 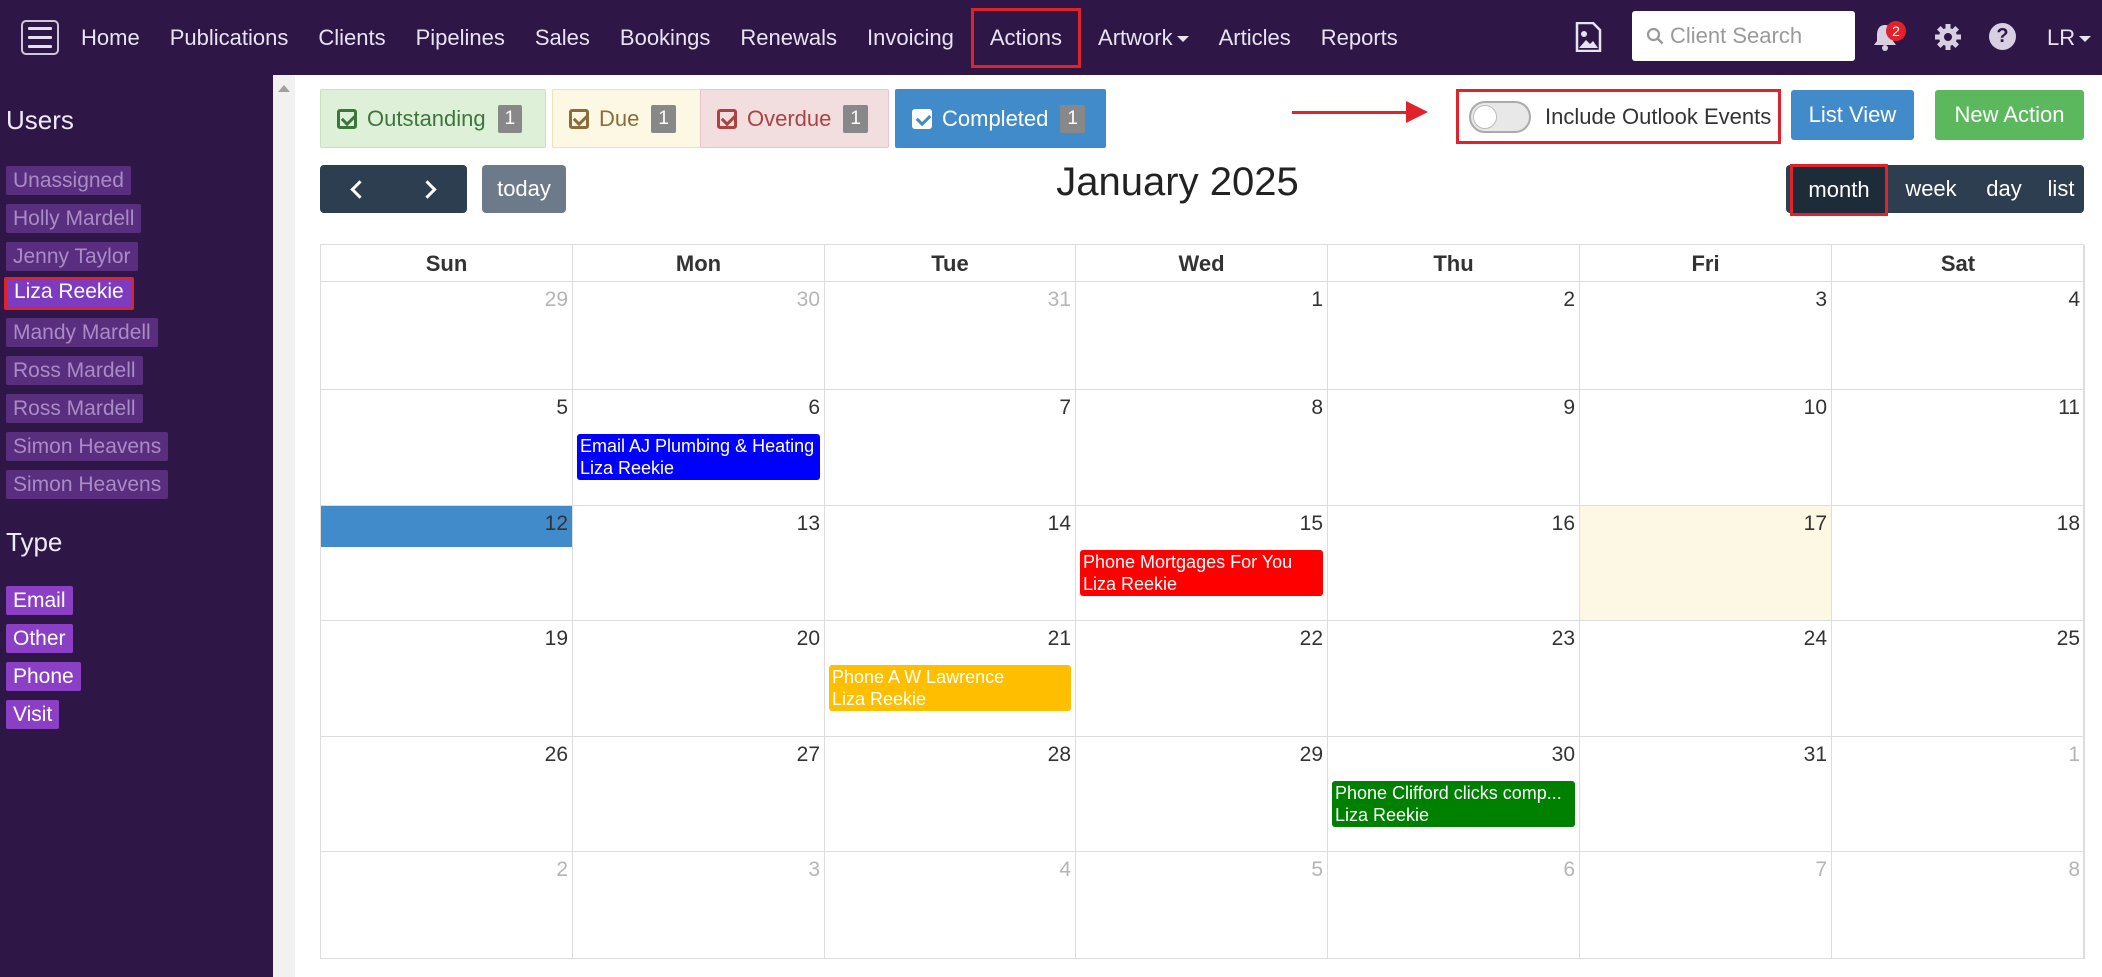 I want to click on user-filter-unassigned: Unassigned, so click(x=68, y=180).